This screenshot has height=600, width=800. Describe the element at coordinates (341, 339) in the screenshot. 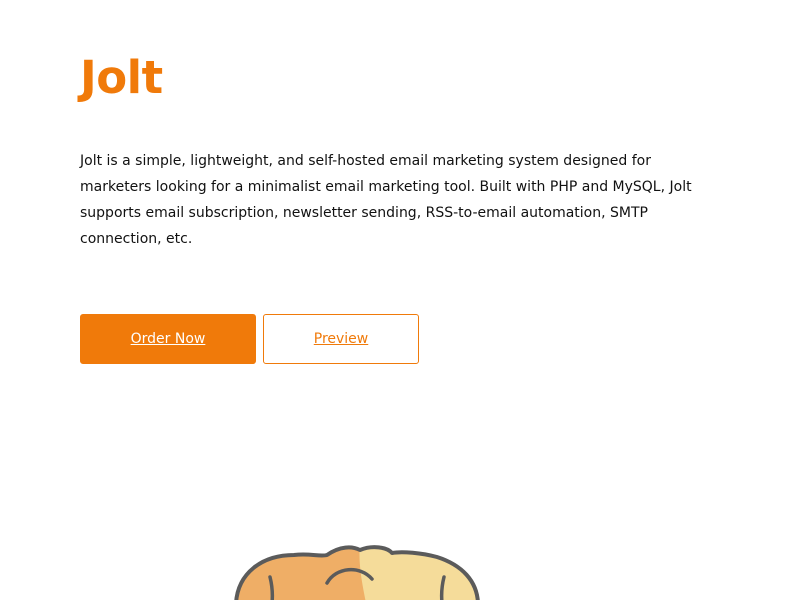

I see `preview-button: Preview` at that location.